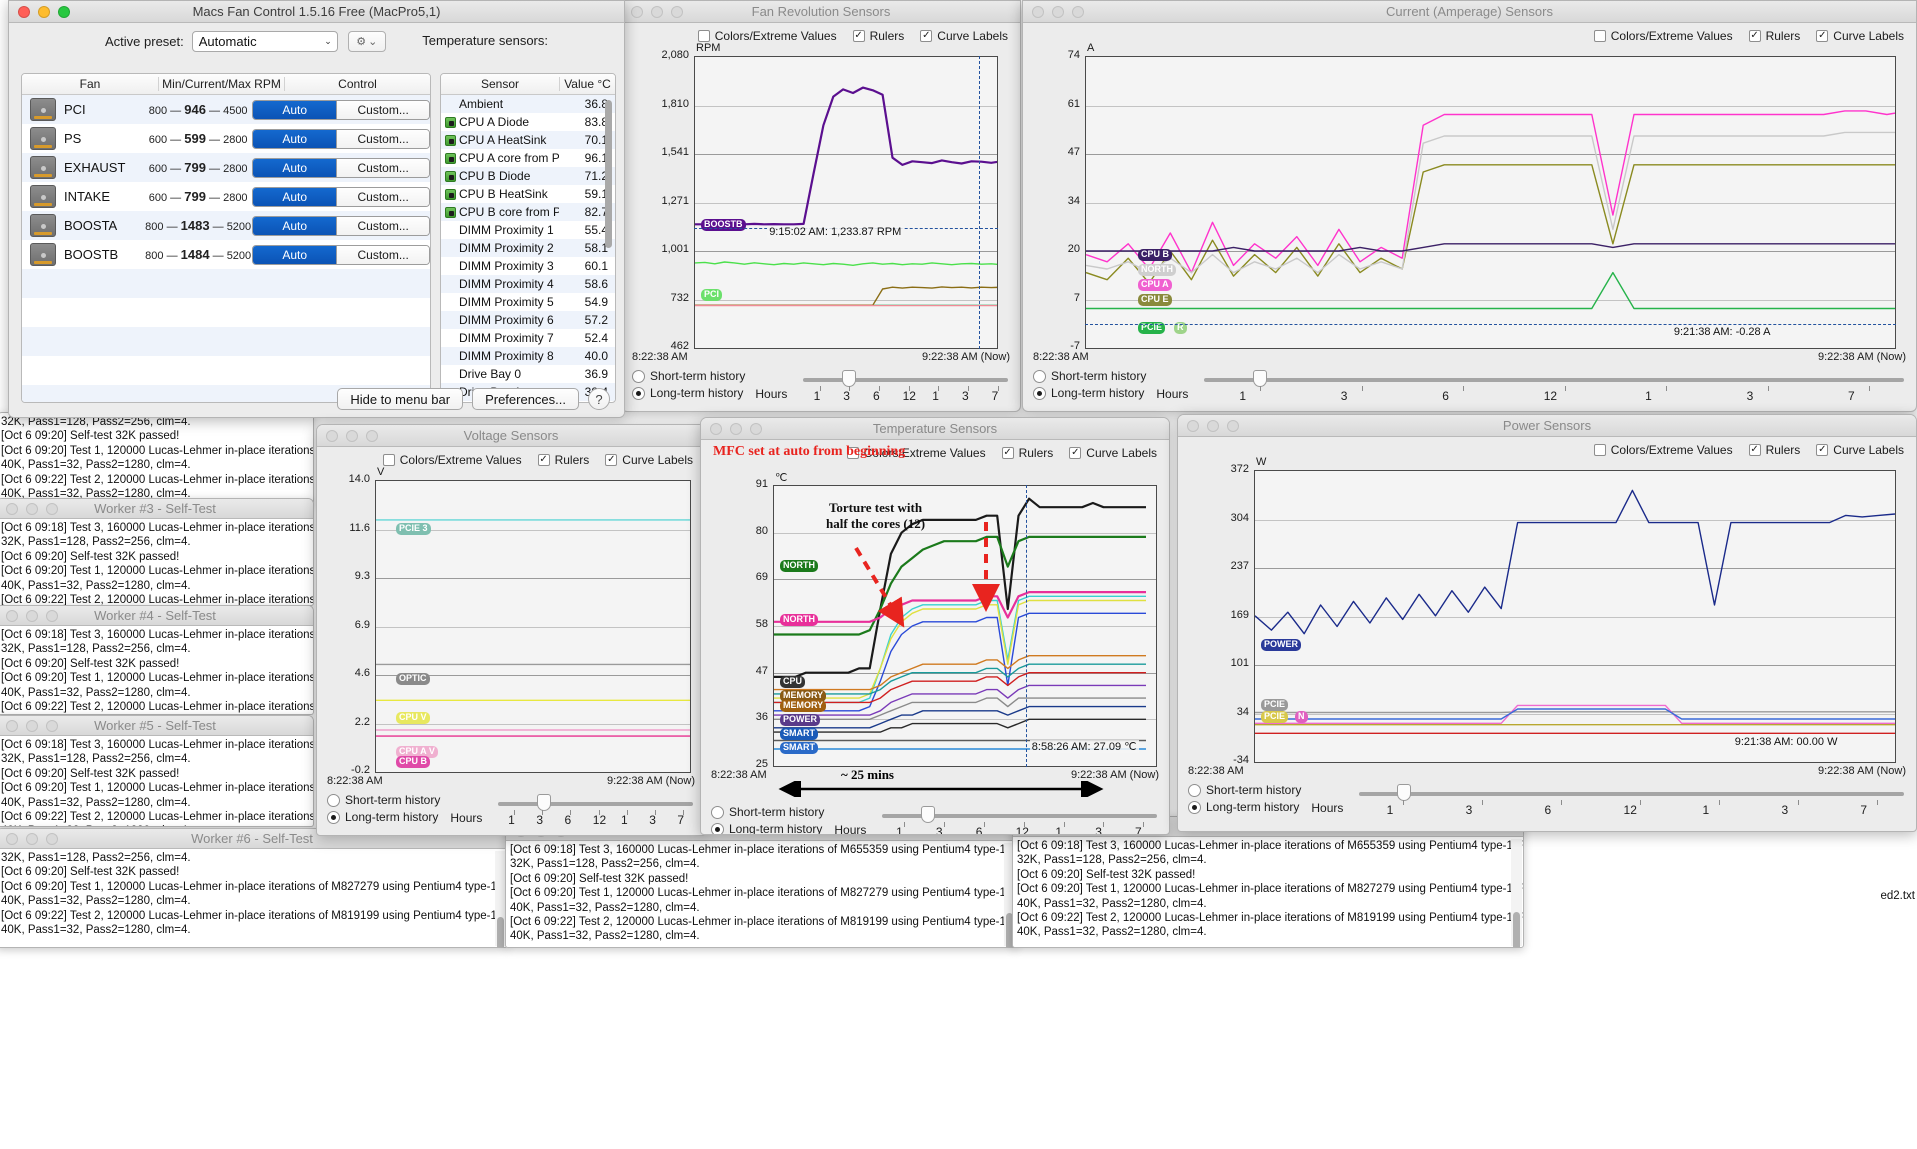 The width and height of the screenshot is (1917, 1149). Describe the element at coordinates (44, 11) in the screenshot. I see `window-light-y` at that location.